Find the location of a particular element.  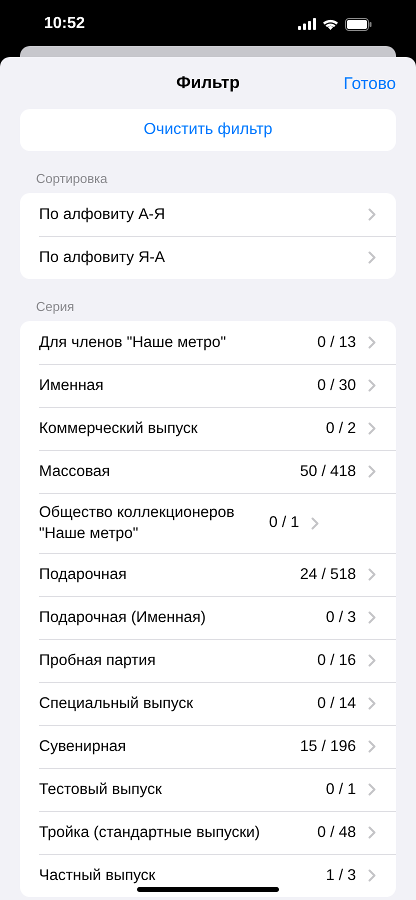

row-label: Тестовый выпуск is located at coordinates (101, 790).